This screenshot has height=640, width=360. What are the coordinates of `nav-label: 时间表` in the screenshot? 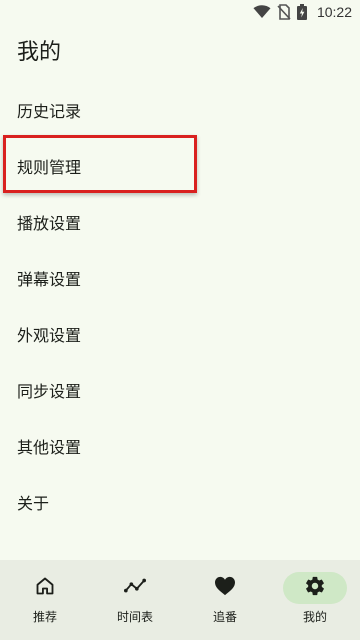 It's located at (134, 617).